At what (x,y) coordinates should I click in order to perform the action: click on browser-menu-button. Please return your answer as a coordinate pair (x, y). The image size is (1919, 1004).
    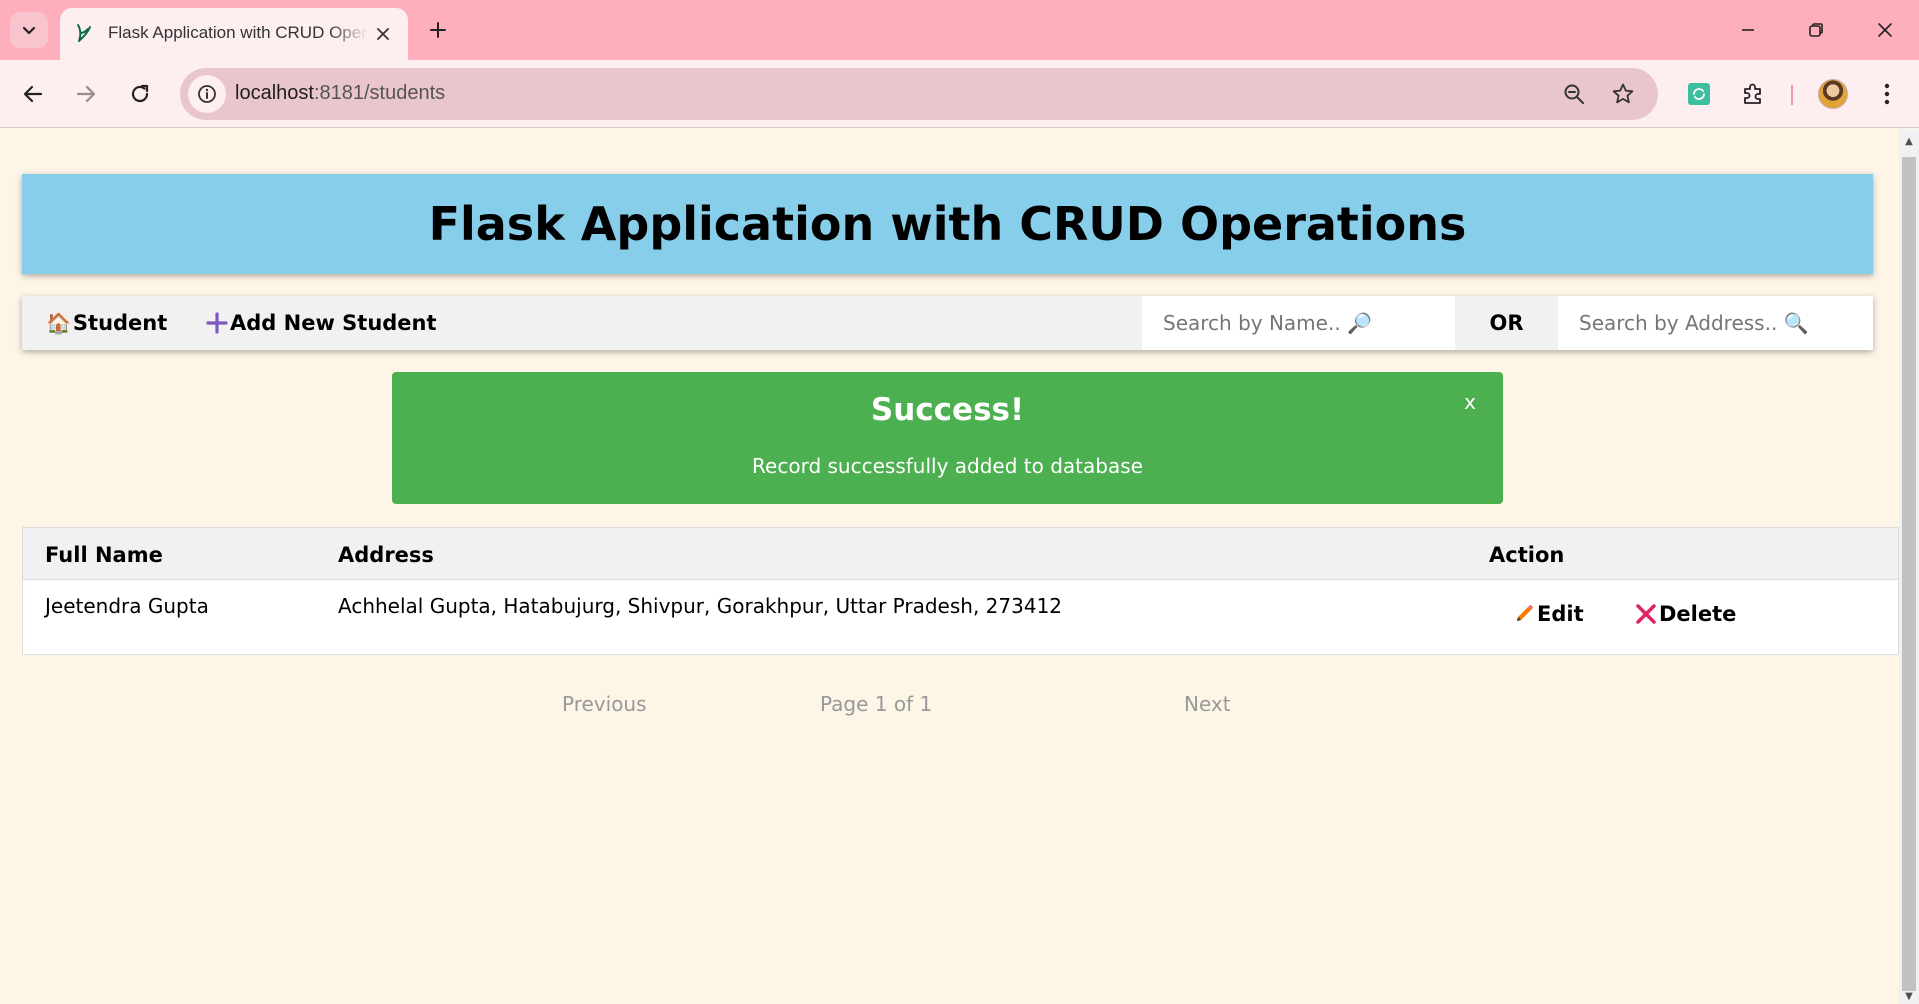
    Looking at the image, I should click on (1887, 94).